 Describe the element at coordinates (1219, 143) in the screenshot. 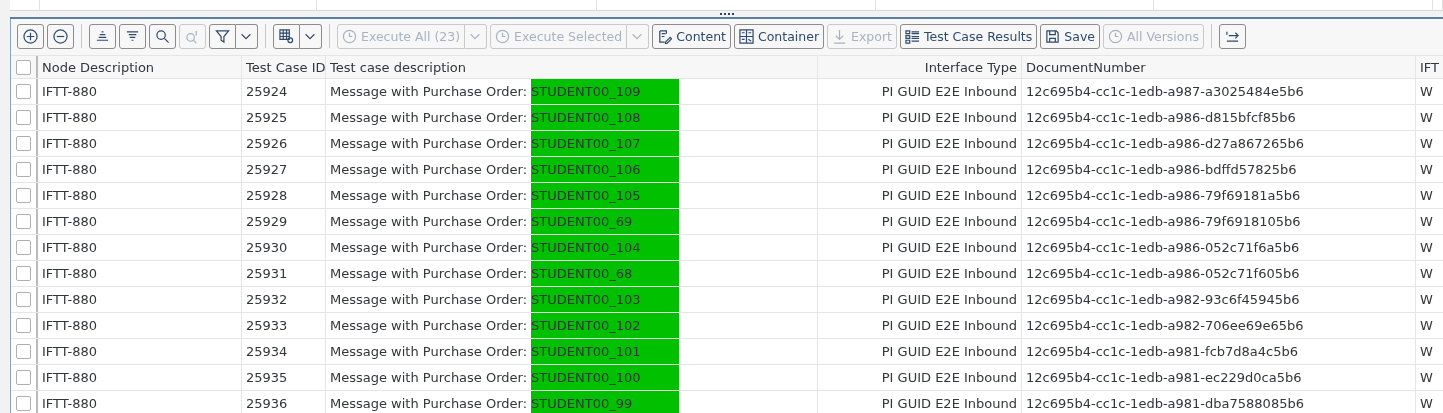

I see `table-cell: 12c695b4-cc1c-1edb-a986-d27a867265b6` at that location.